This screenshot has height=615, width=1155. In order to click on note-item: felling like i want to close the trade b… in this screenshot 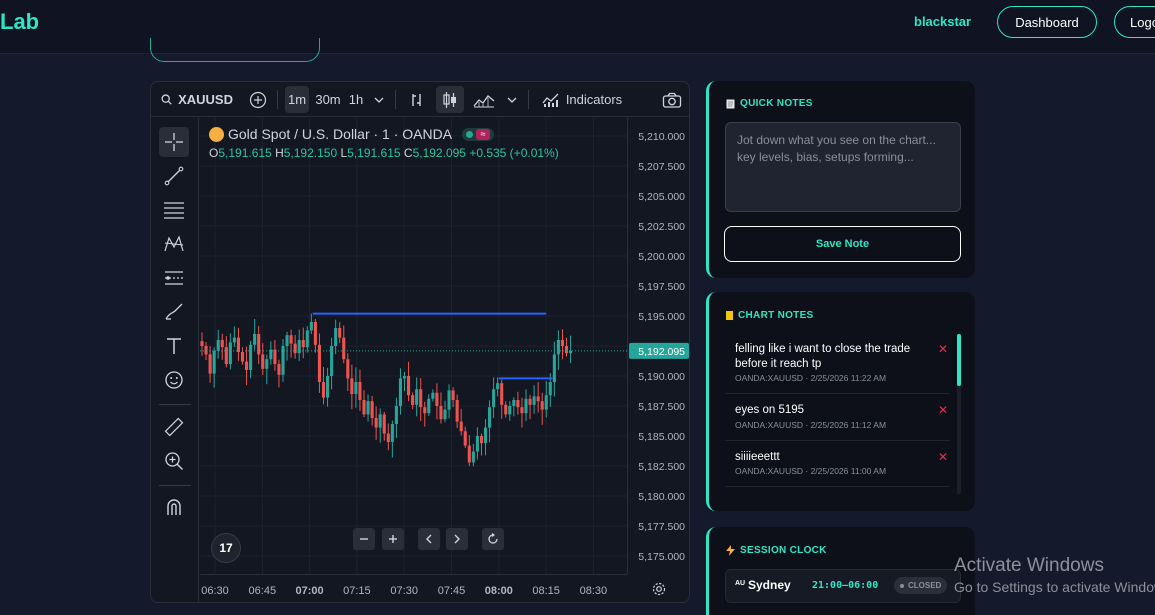, I will do `click(837, 364)`.